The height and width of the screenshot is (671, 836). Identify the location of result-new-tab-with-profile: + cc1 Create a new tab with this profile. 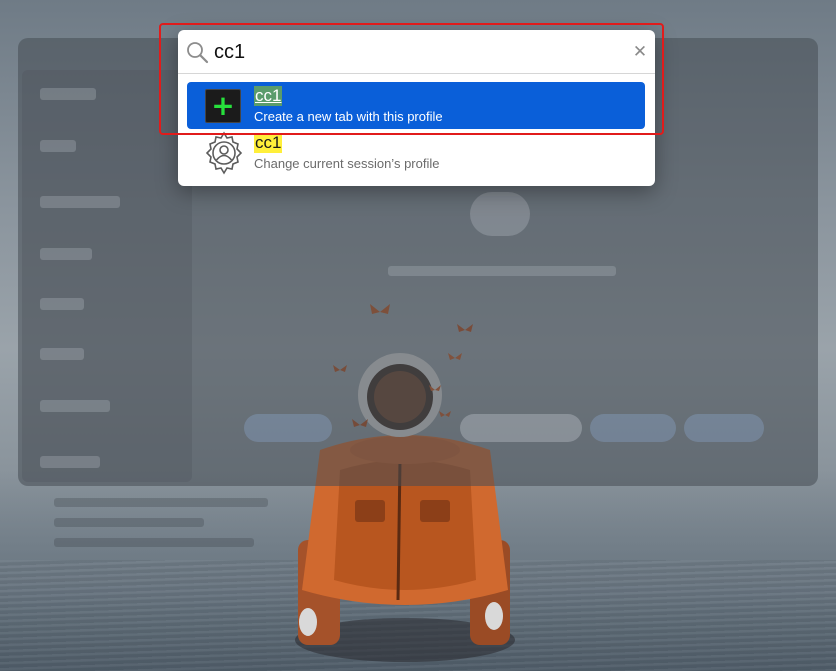
(416, 105).